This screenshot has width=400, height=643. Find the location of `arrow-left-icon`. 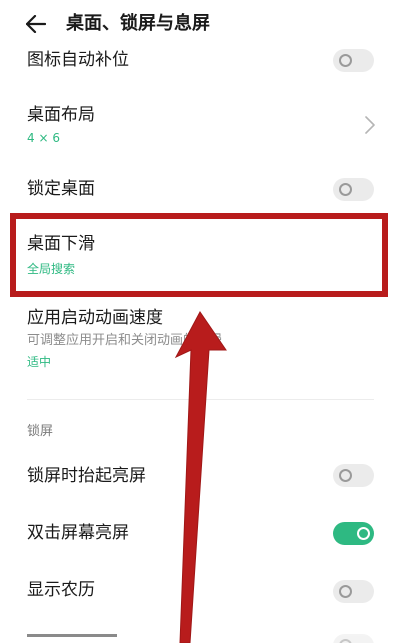

arrow-left-icon is located at coordinates (36, 24).